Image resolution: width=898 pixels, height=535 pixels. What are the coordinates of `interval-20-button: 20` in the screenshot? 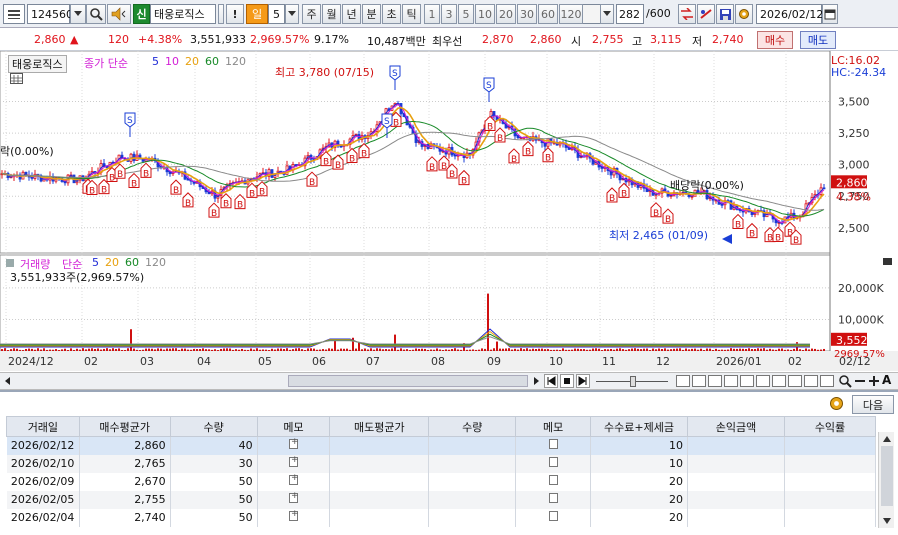 It's located at (506, 14).